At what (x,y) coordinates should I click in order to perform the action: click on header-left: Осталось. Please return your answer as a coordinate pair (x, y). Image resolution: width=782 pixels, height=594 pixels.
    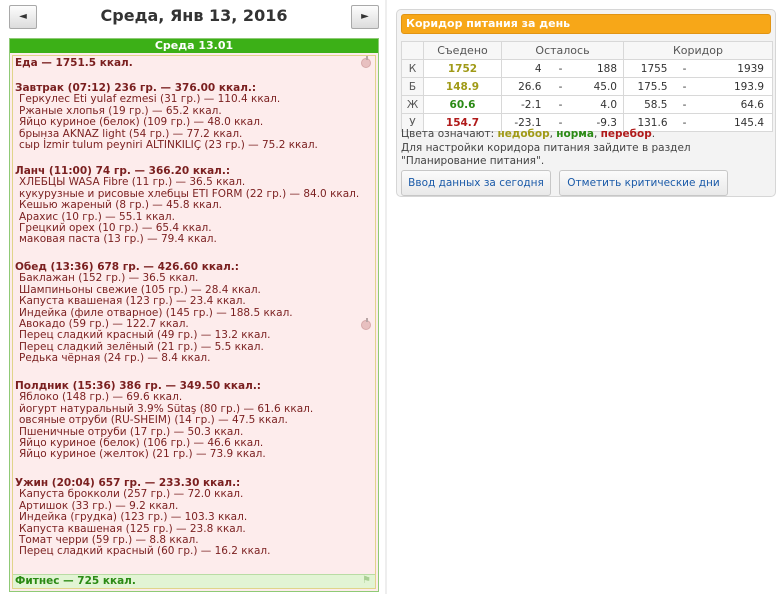
    Looking at the image, I should click on (562, 50).